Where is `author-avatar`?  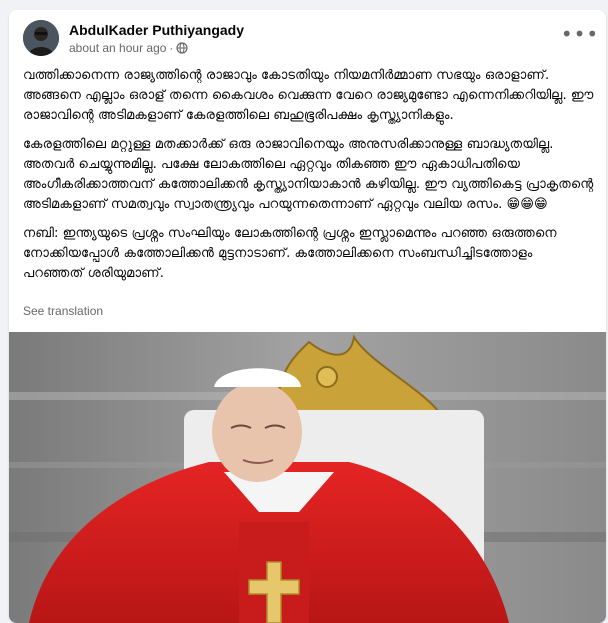 author-avatar is located at coordinates (41, 38).